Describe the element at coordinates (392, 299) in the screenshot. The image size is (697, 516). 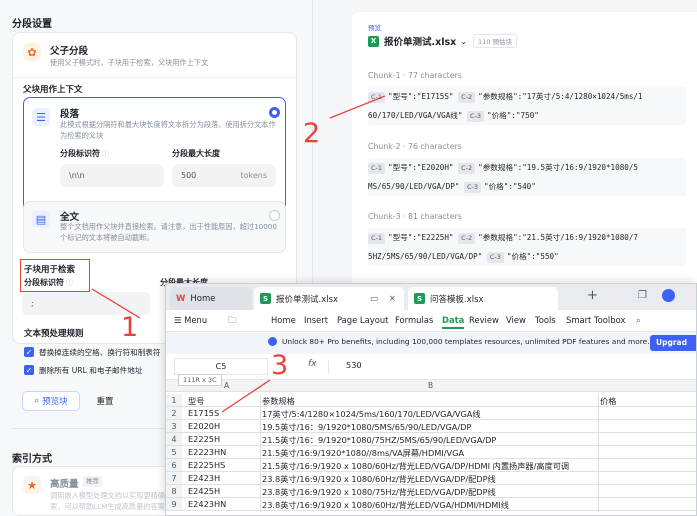
I see `close-icon: ×` at that location.